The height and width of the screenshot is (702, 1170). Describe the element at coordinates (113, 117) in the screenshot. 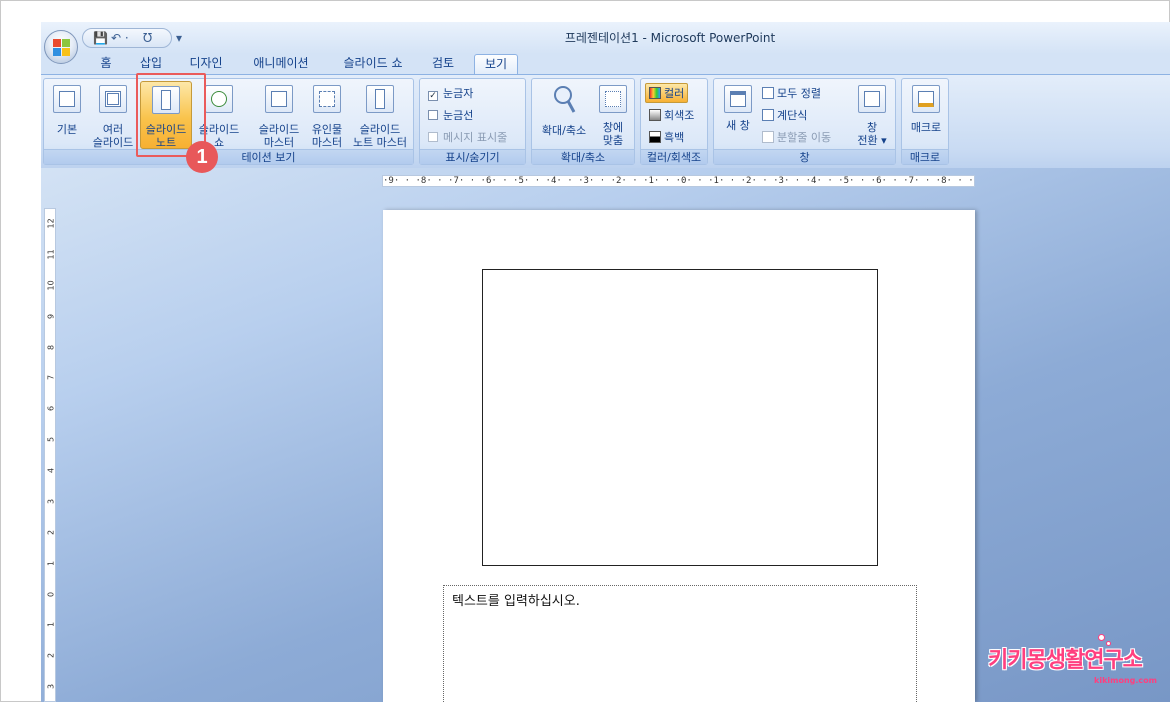

I see `slide-sorter-button: 여러 슬라이드` at that location.